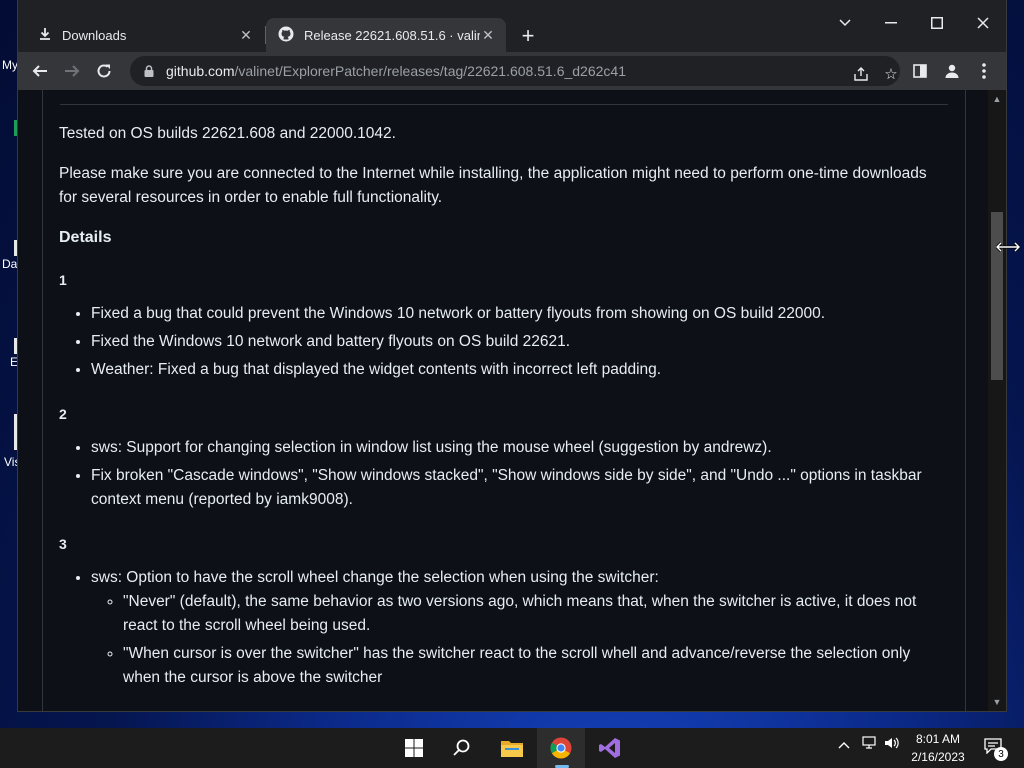 This screenshot has width=1024, height=768. Describe the element at coordinates (462, 748) in the screenshot. I see `search-icon` at that location.